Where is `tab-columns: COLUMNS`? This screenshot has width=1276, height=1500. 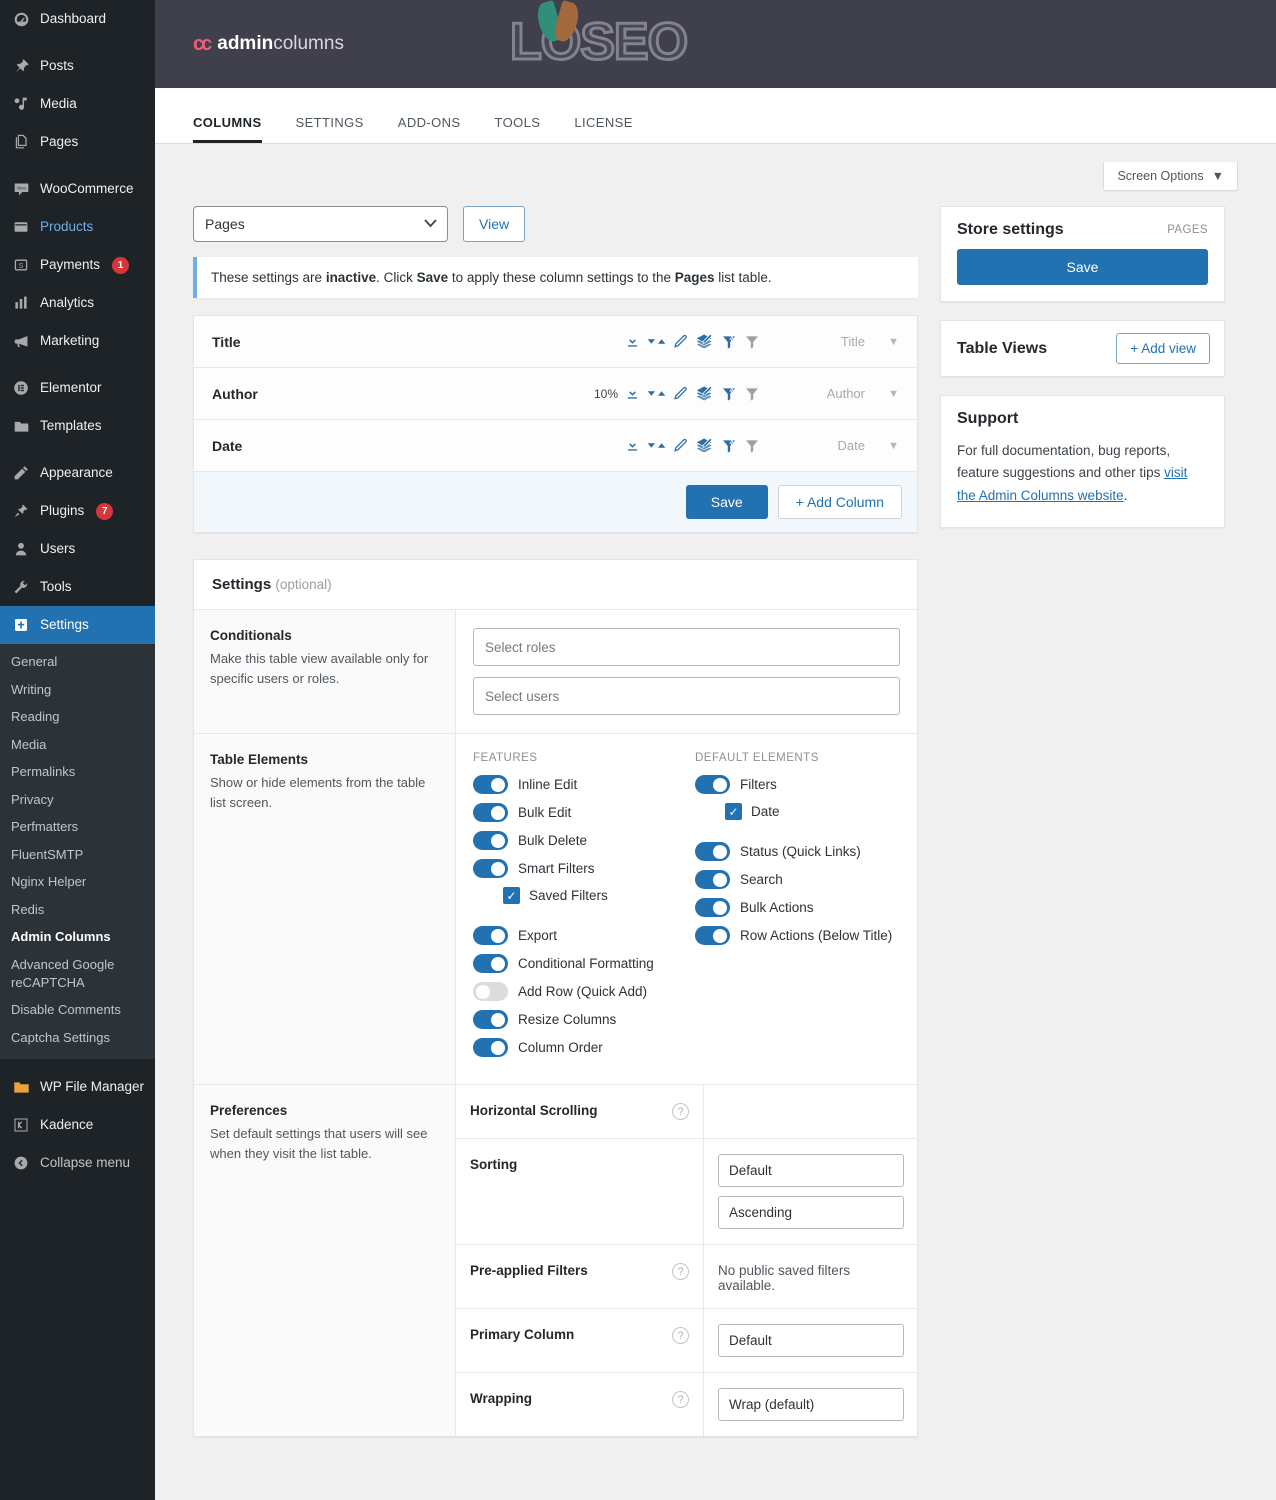 tab-columns: COLUMNS is located at coordinates (236, 129).